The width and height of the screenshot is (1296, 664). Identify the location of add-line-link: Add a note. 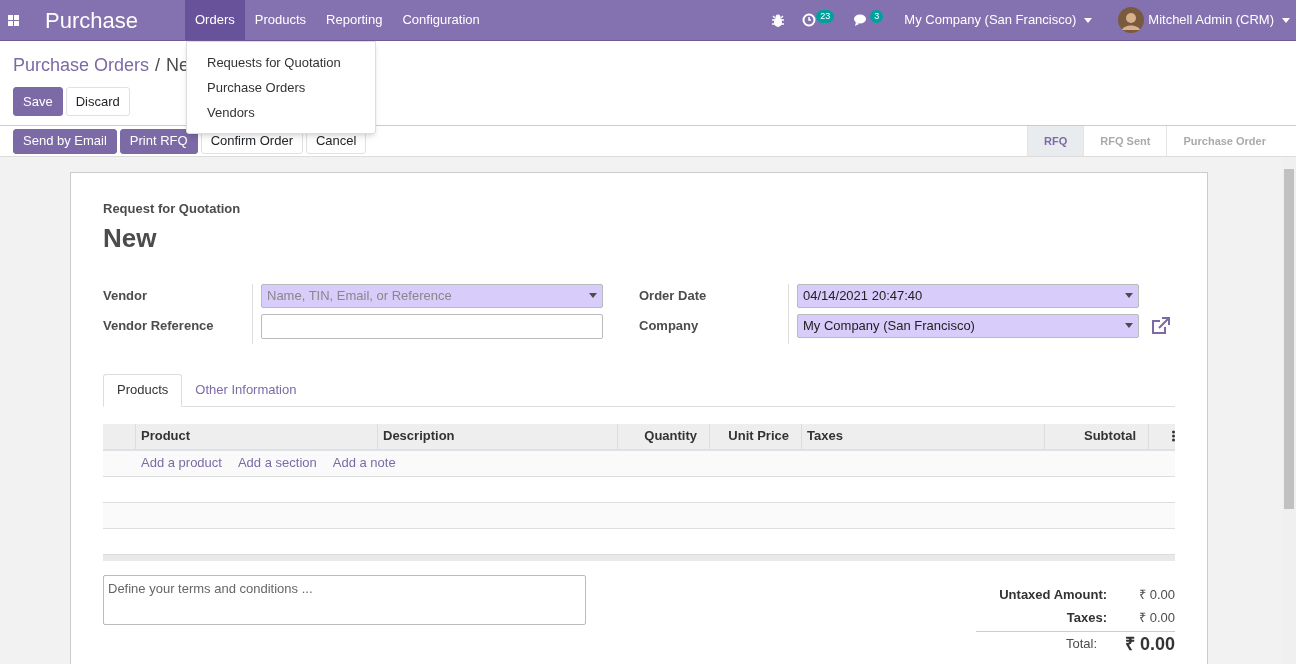
(364, 463).